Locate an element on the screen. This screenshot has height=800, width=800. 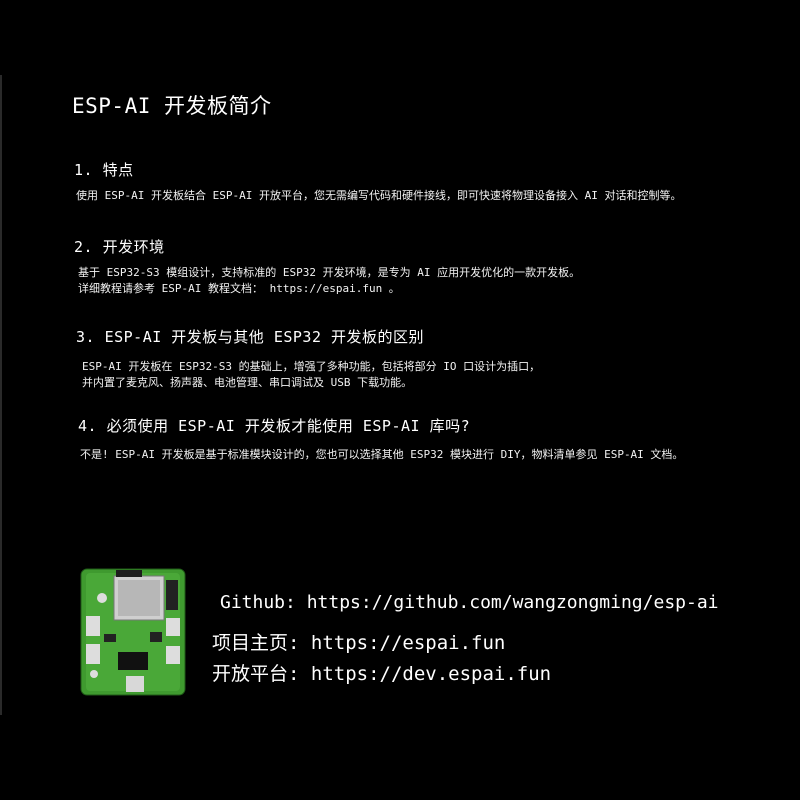
page-title: ESP-AI 开发板简介 is located at coordinates (172, 106).